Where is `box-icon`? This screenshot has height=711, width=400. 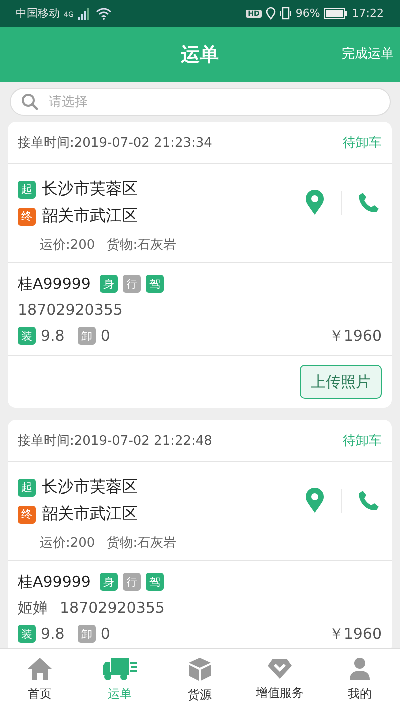 box-icon is located at coordinates (200, 669).